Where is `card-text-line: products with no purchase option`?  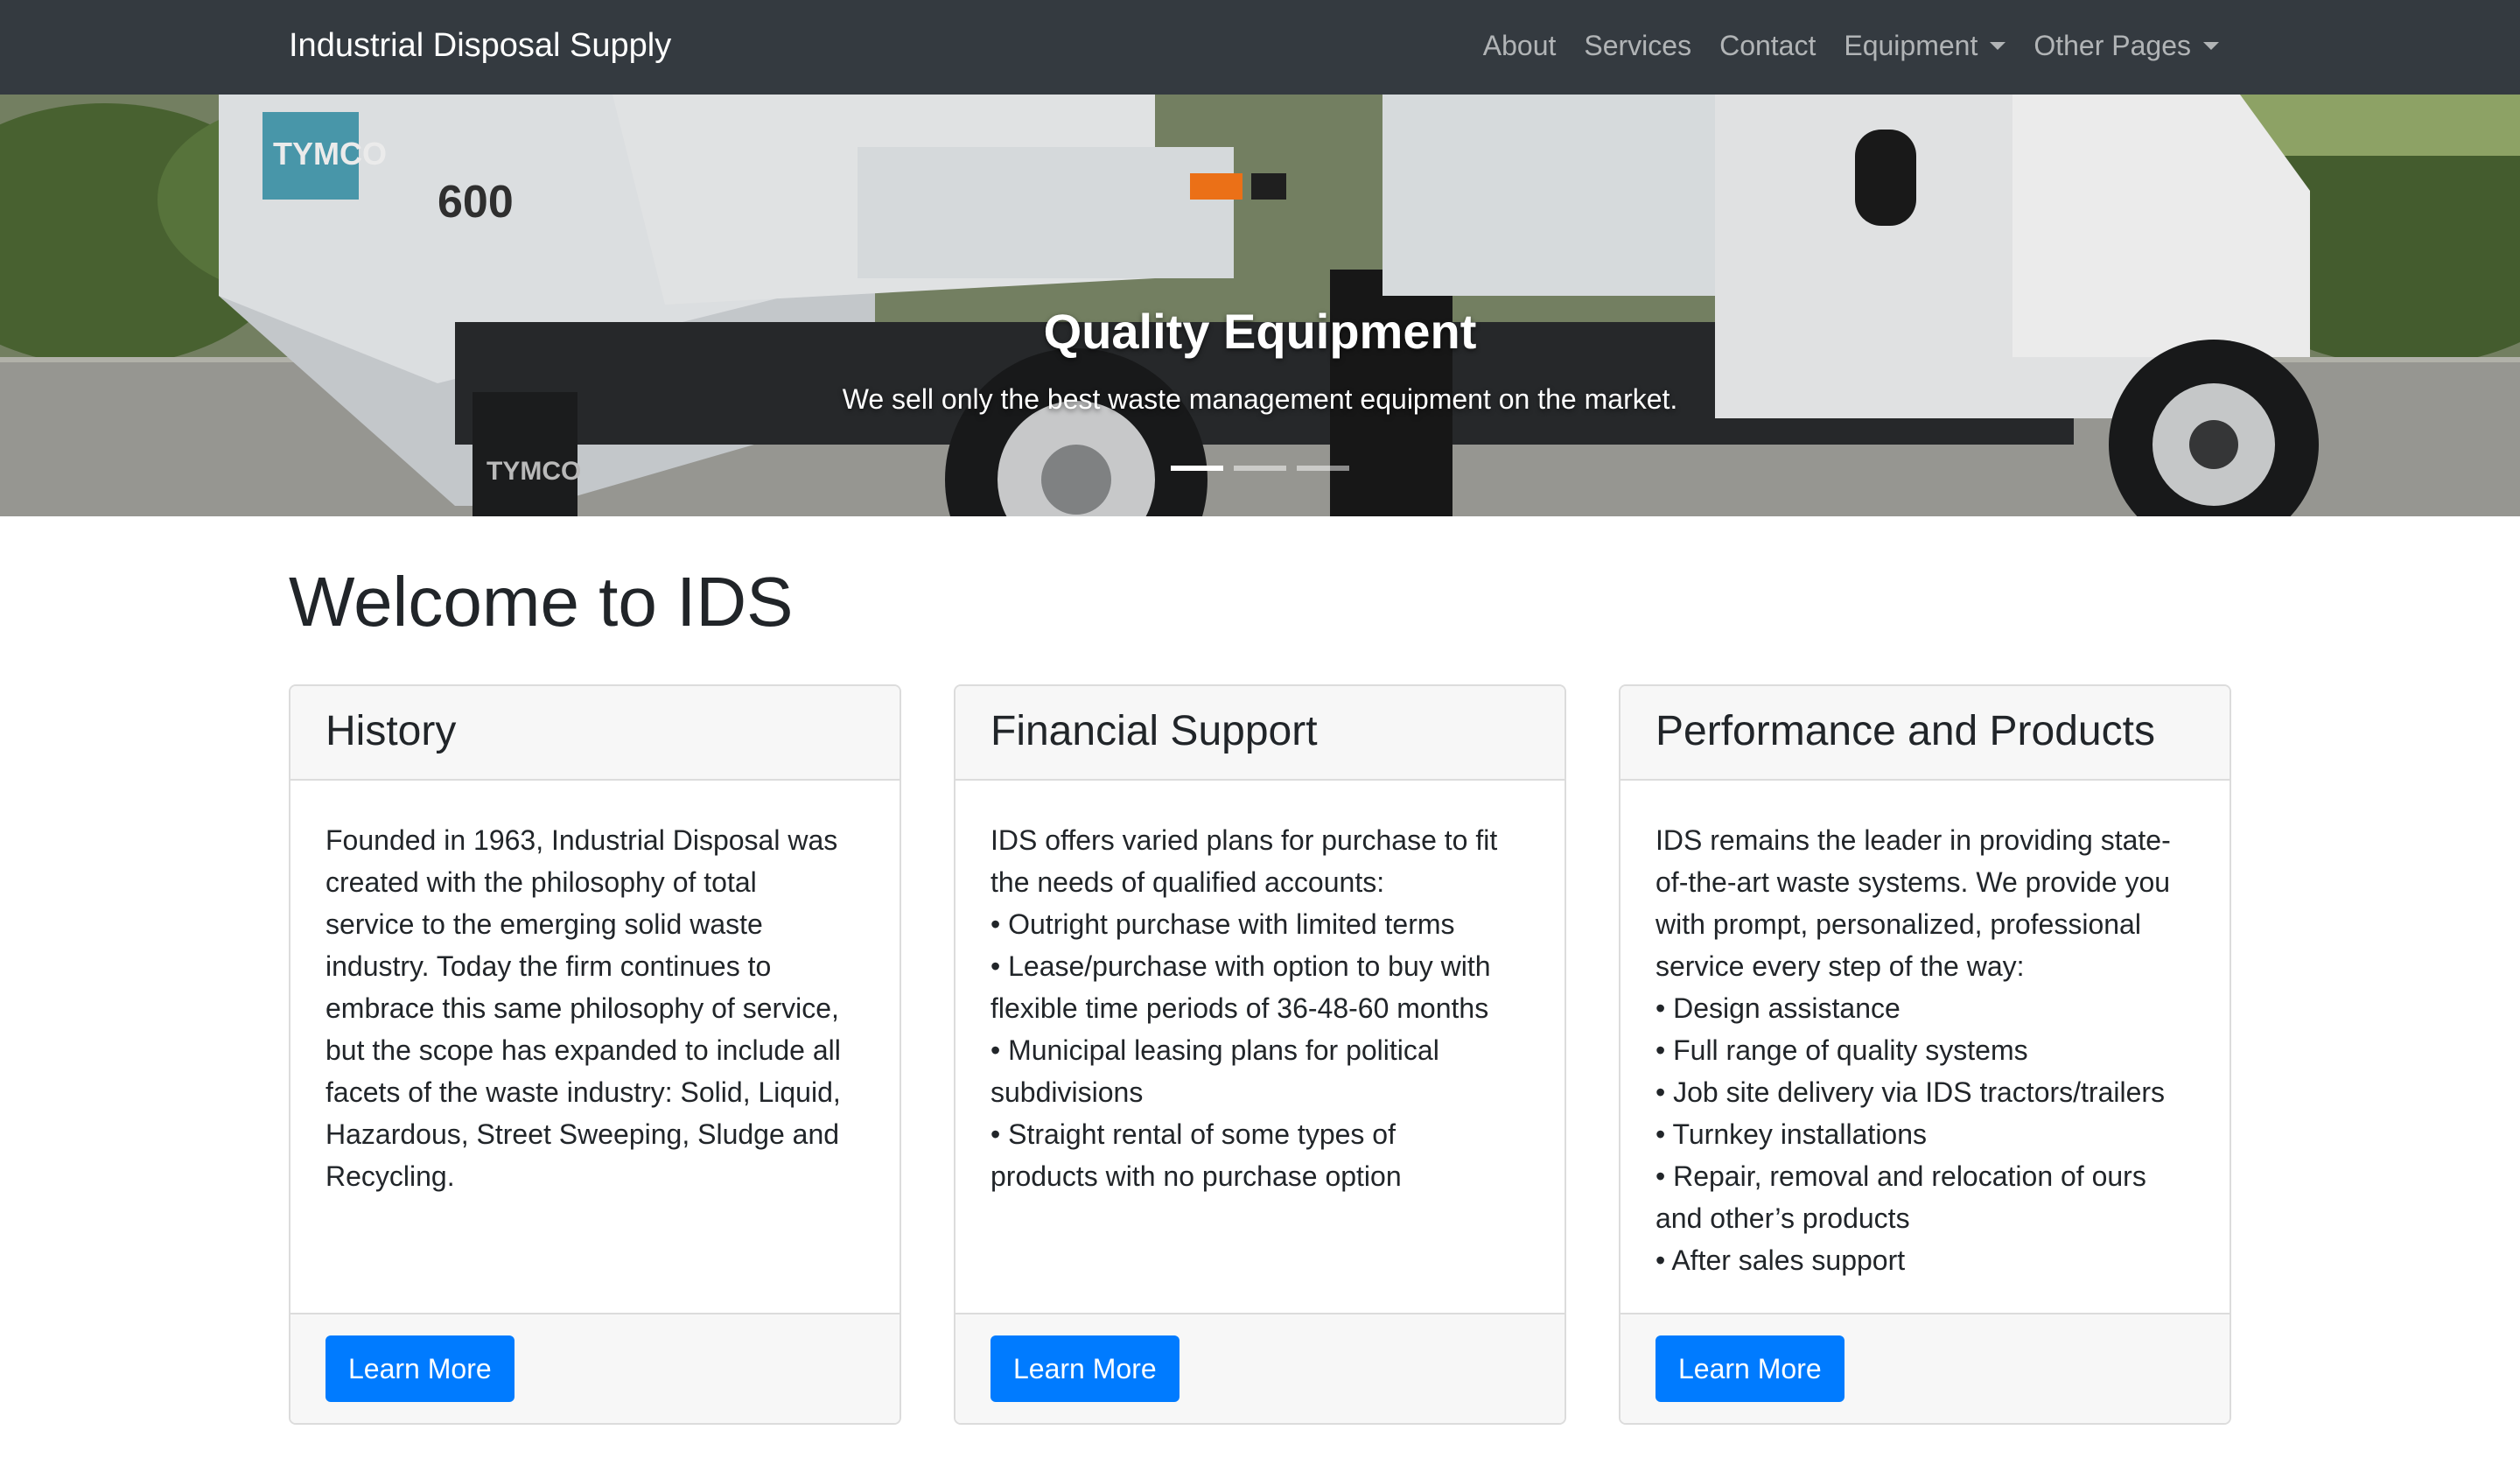 card-text-line: products with no purchase option is located at coordinates (1196, 1176).